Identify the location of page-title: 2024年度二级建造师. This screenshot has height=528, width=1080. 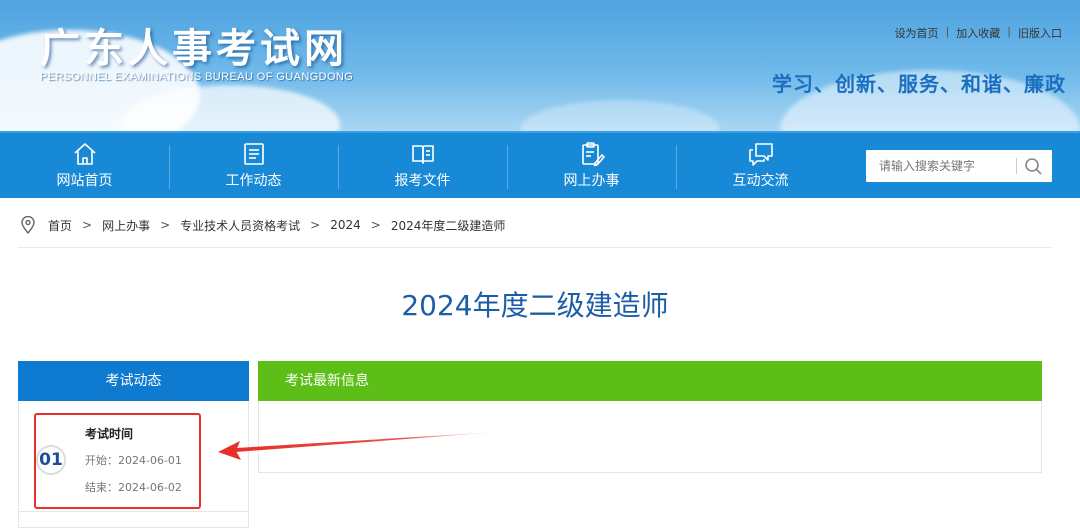
(535, 305).